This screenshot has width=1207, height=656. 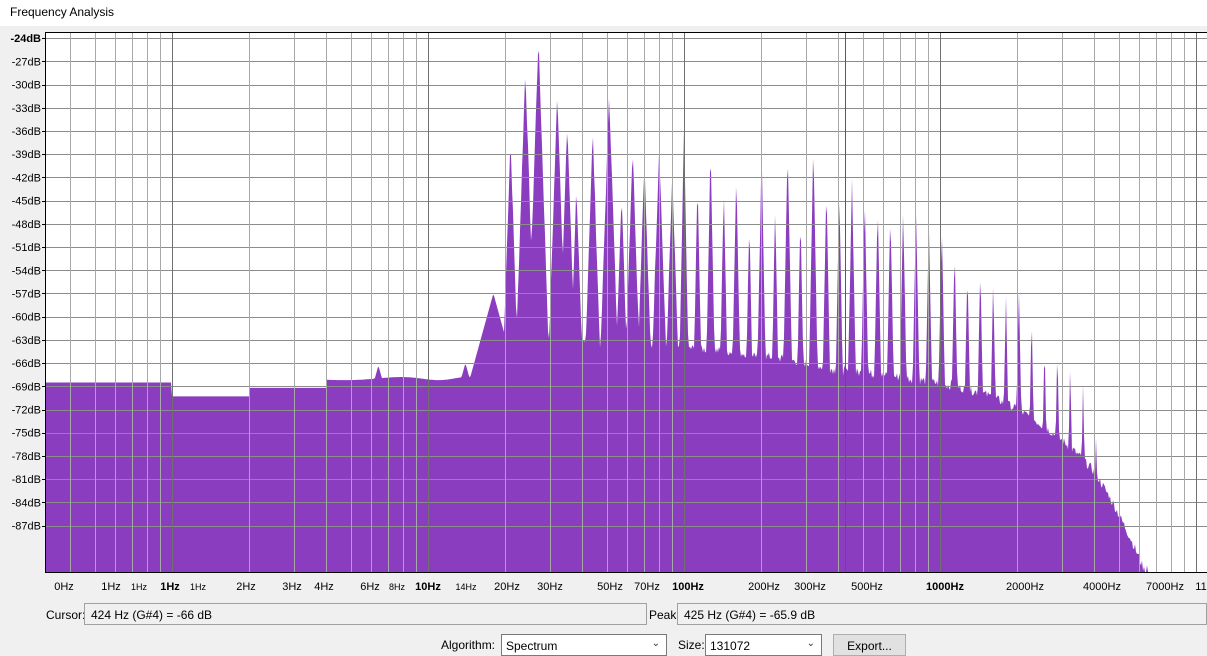 I want to click on y-tick-label: -30dB, so click(x=26, y=86).